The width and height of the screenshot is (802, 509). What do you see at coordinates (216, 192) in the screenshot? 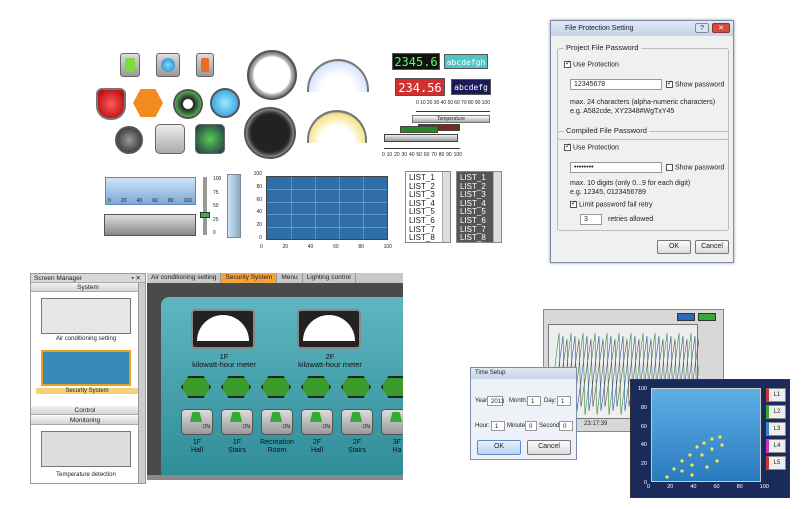
I see `slider-tick: 75` at bounding box center [216, 192].